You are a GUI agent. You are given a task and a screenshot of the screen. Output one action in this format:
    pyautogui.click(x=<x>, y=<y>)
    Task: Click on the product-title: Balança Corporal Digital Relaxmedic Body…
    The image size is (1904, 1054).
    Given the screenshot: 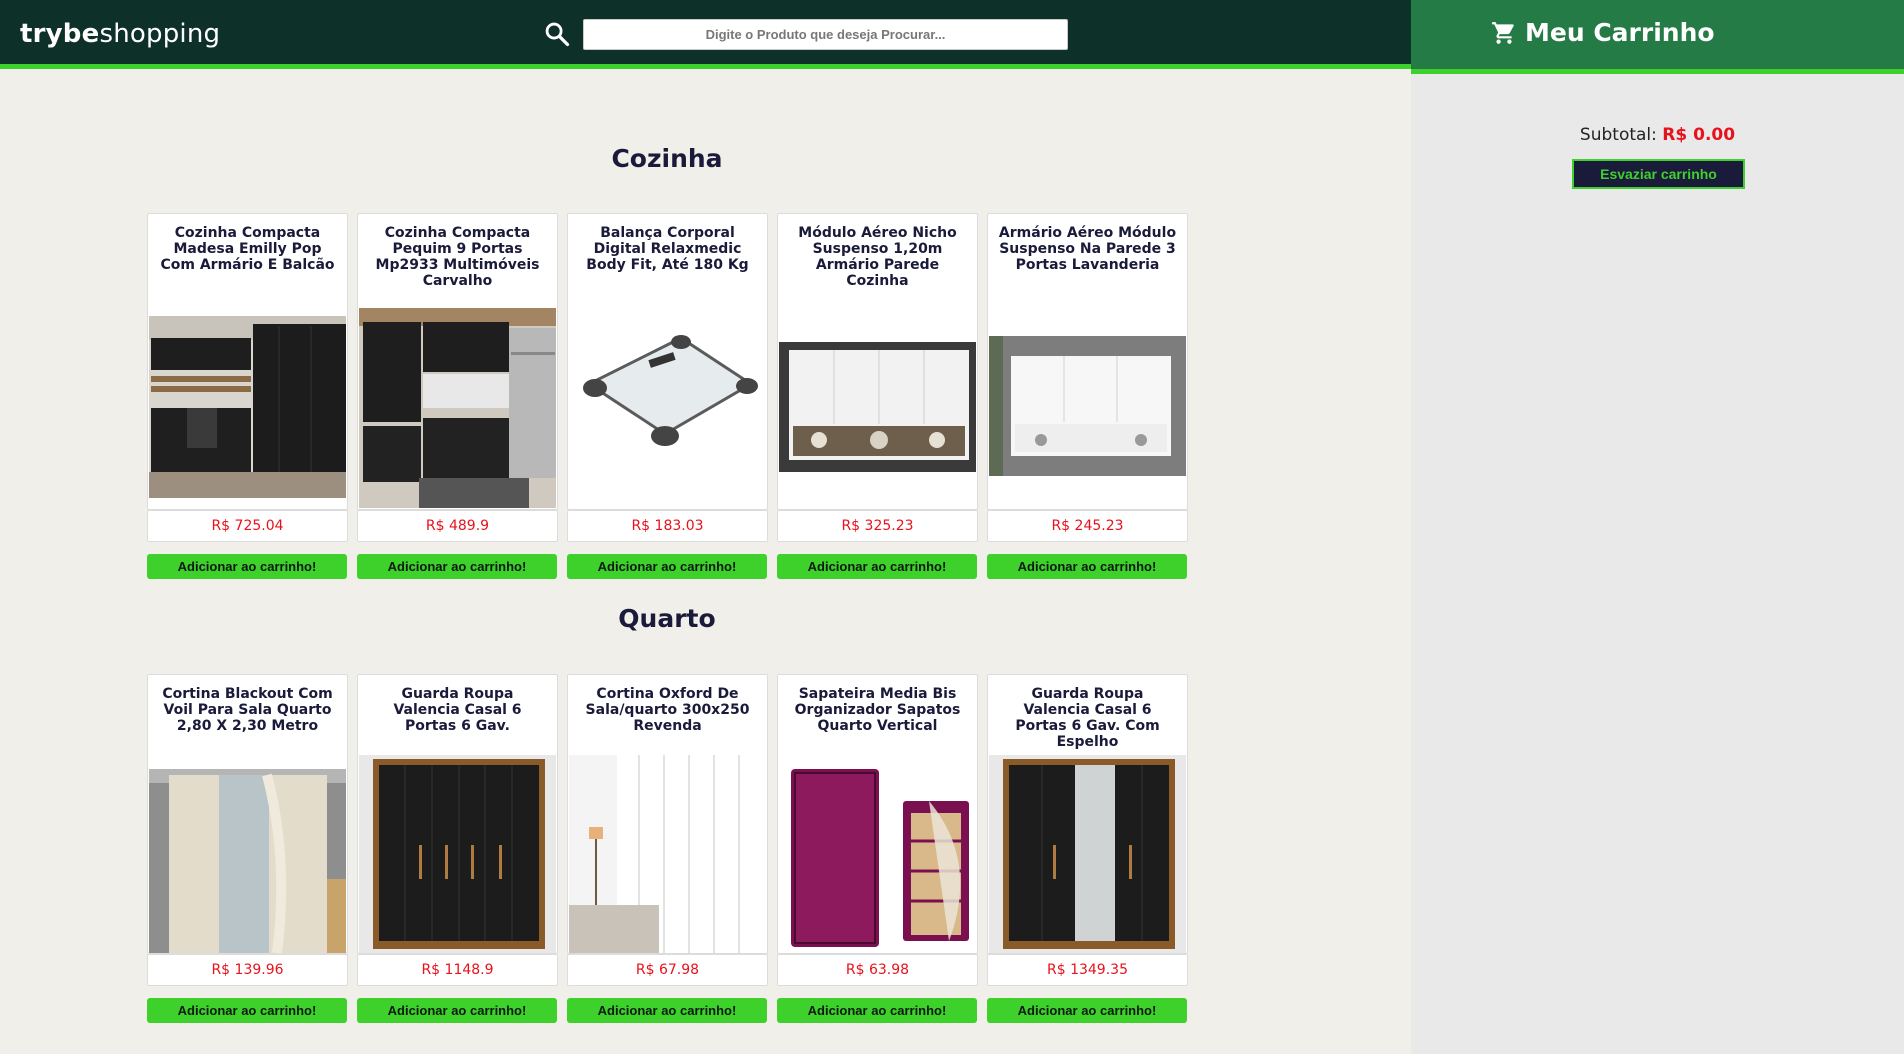 What is the action you would take?
    pyautogui.click(x=667, y=249)
    